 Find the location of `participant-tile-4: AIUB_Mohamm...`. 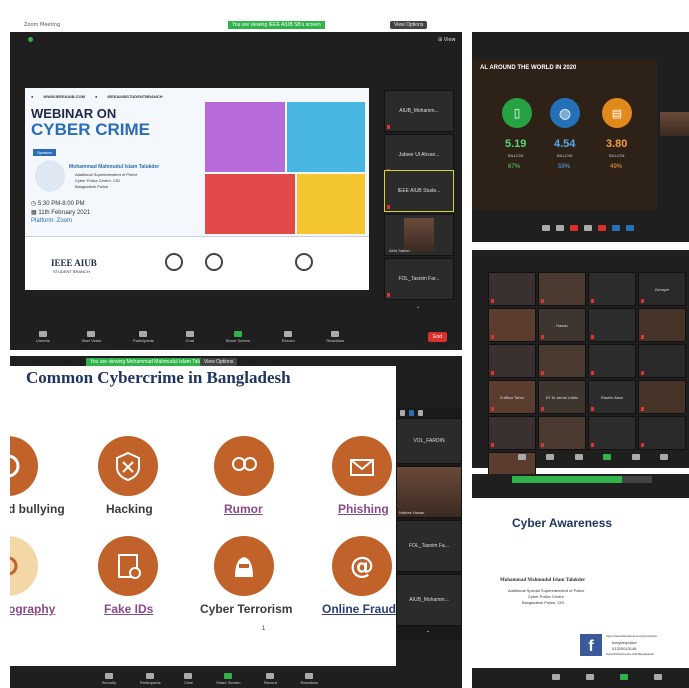

participant-tile-4: AIUB_Mohamm... is located at coordinates (429, 600).